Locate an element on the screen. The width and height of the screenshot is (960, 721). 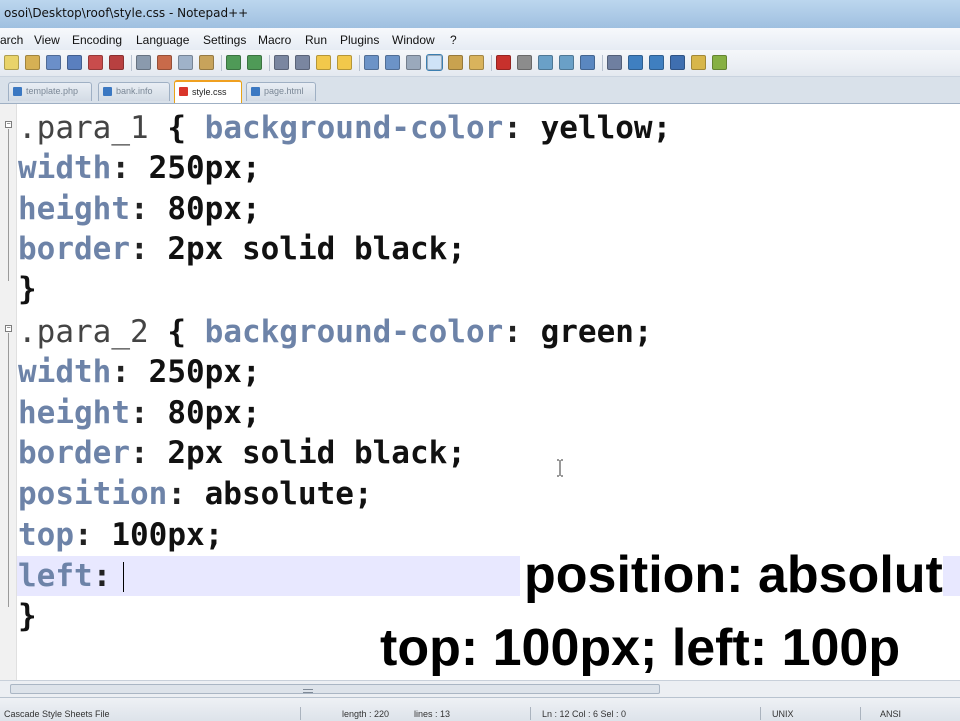
code-token: 2px solid black; is located at coordinates (316, 249).